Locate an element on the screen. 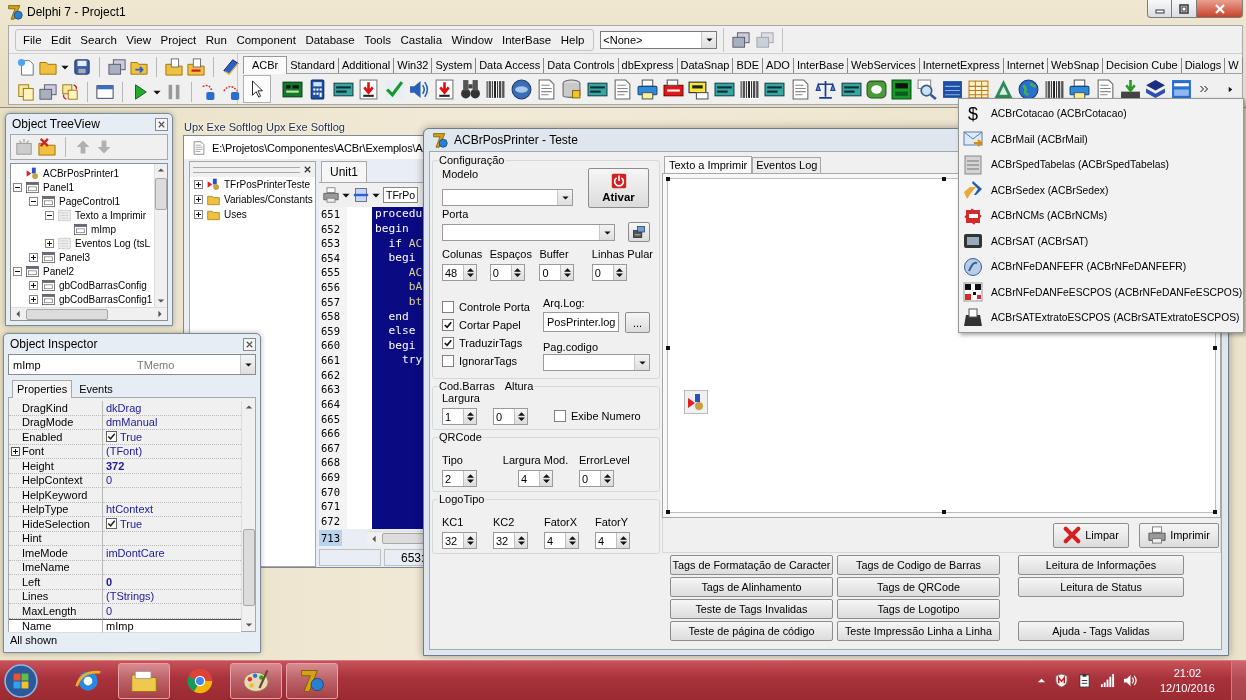  property-name: HelpContext is located at coordinates (56, 480).